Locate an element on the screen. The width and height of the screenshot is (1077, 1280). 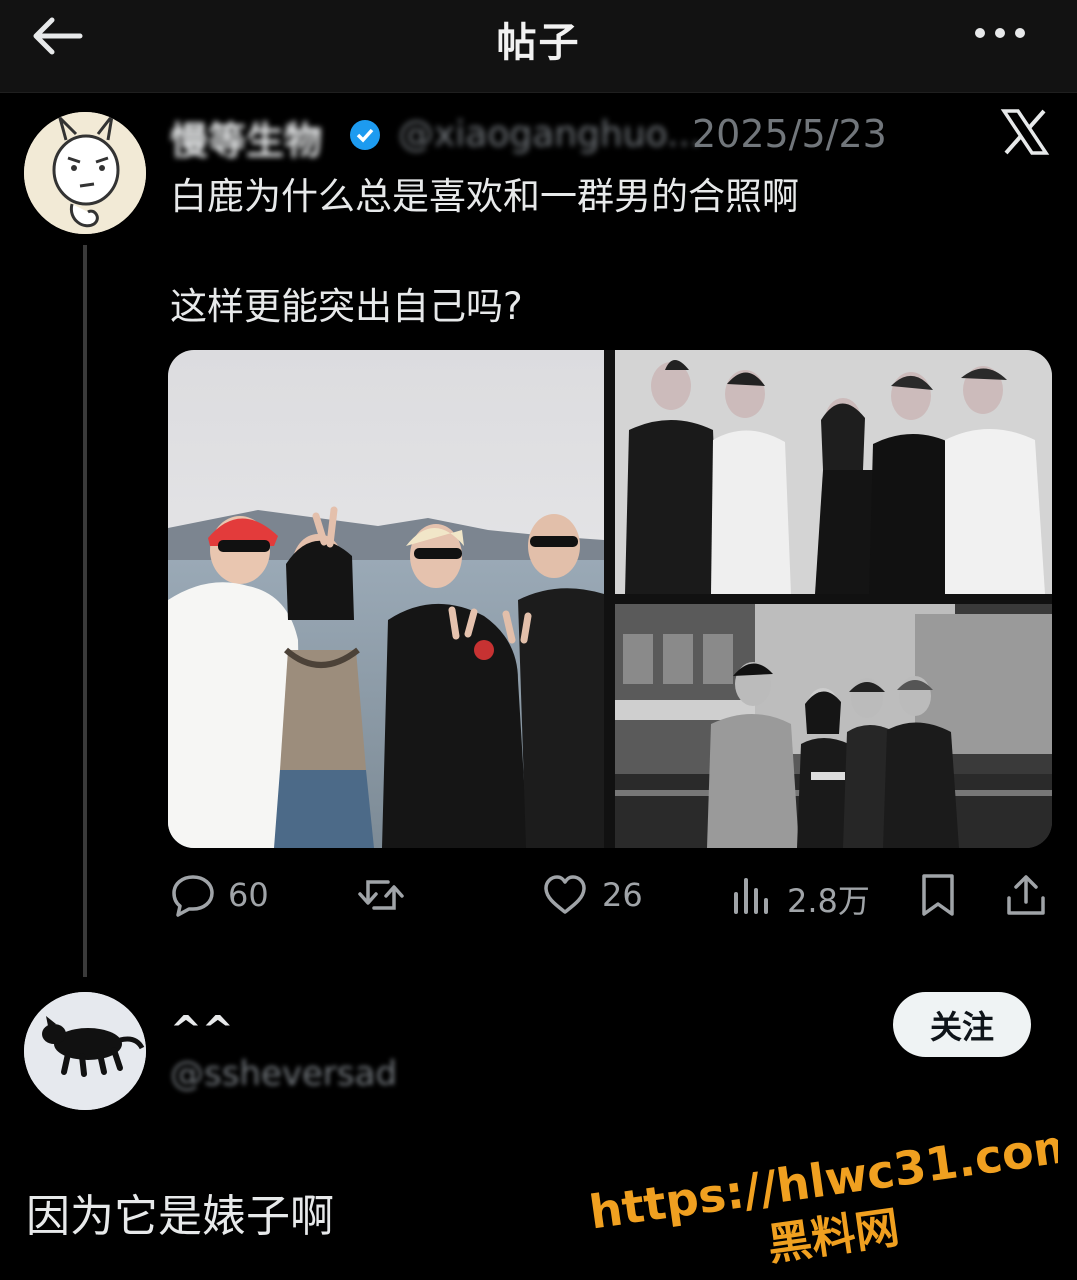
author-name: 慢等生物 is located at coordinates (246, 137).